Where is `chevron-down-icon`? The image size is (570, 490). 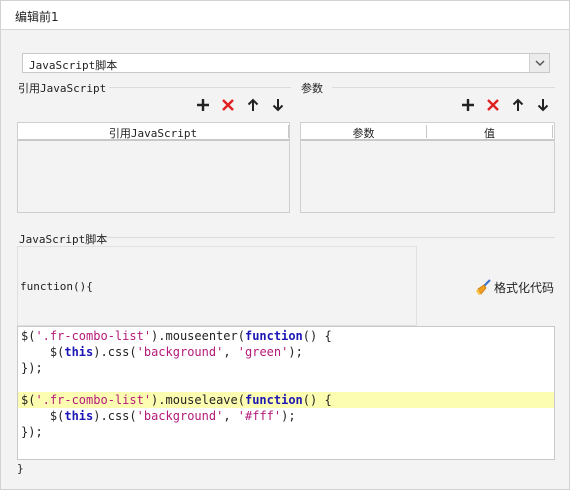 chevron-down-icon is located at coordinates (540, 63).